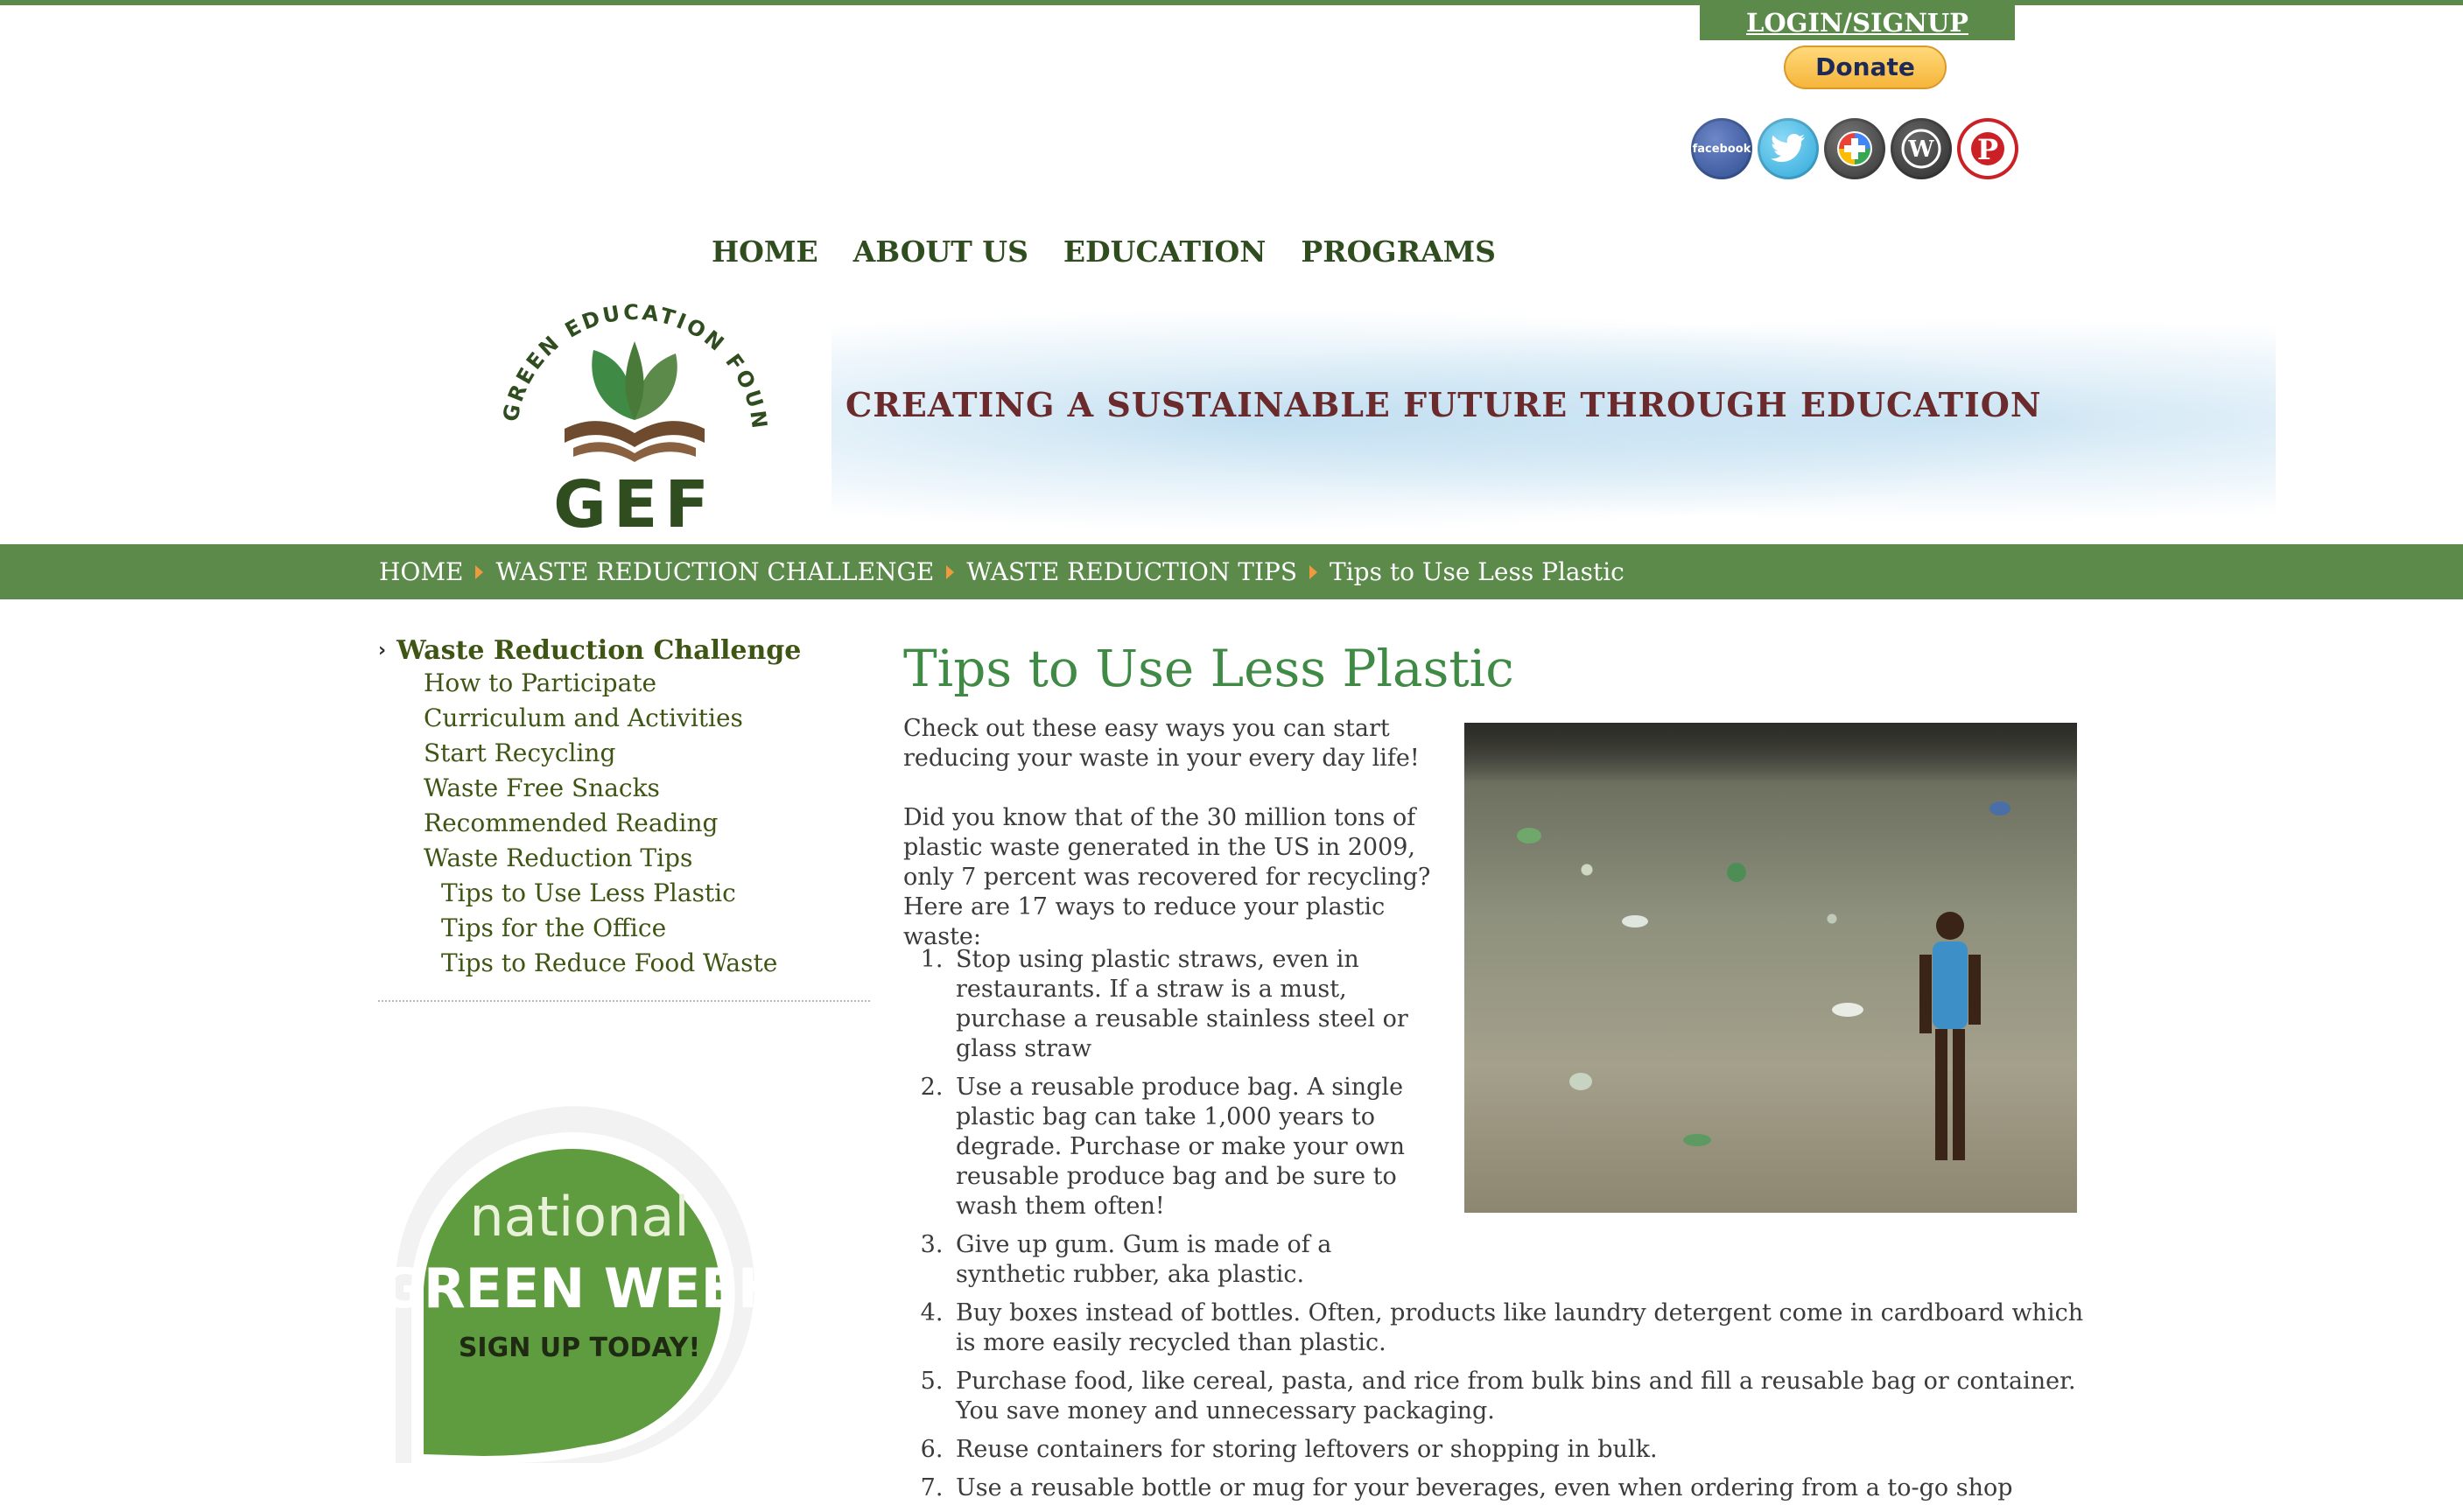  I want to click on facebook-icon: facebook, so click(1721, 148).